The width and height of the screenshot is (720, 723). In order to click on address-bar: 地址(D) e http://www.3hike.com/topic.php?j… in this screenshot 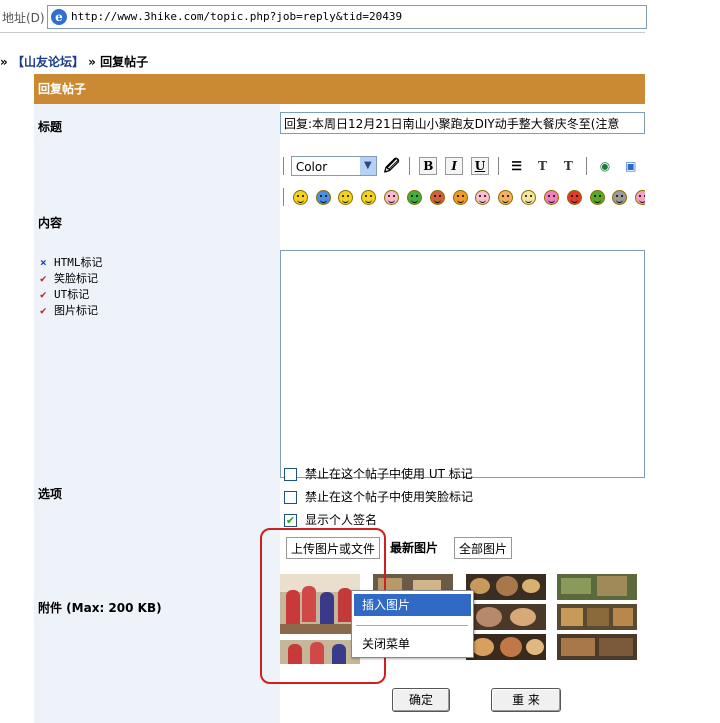, I will do `click(323, 16)`.